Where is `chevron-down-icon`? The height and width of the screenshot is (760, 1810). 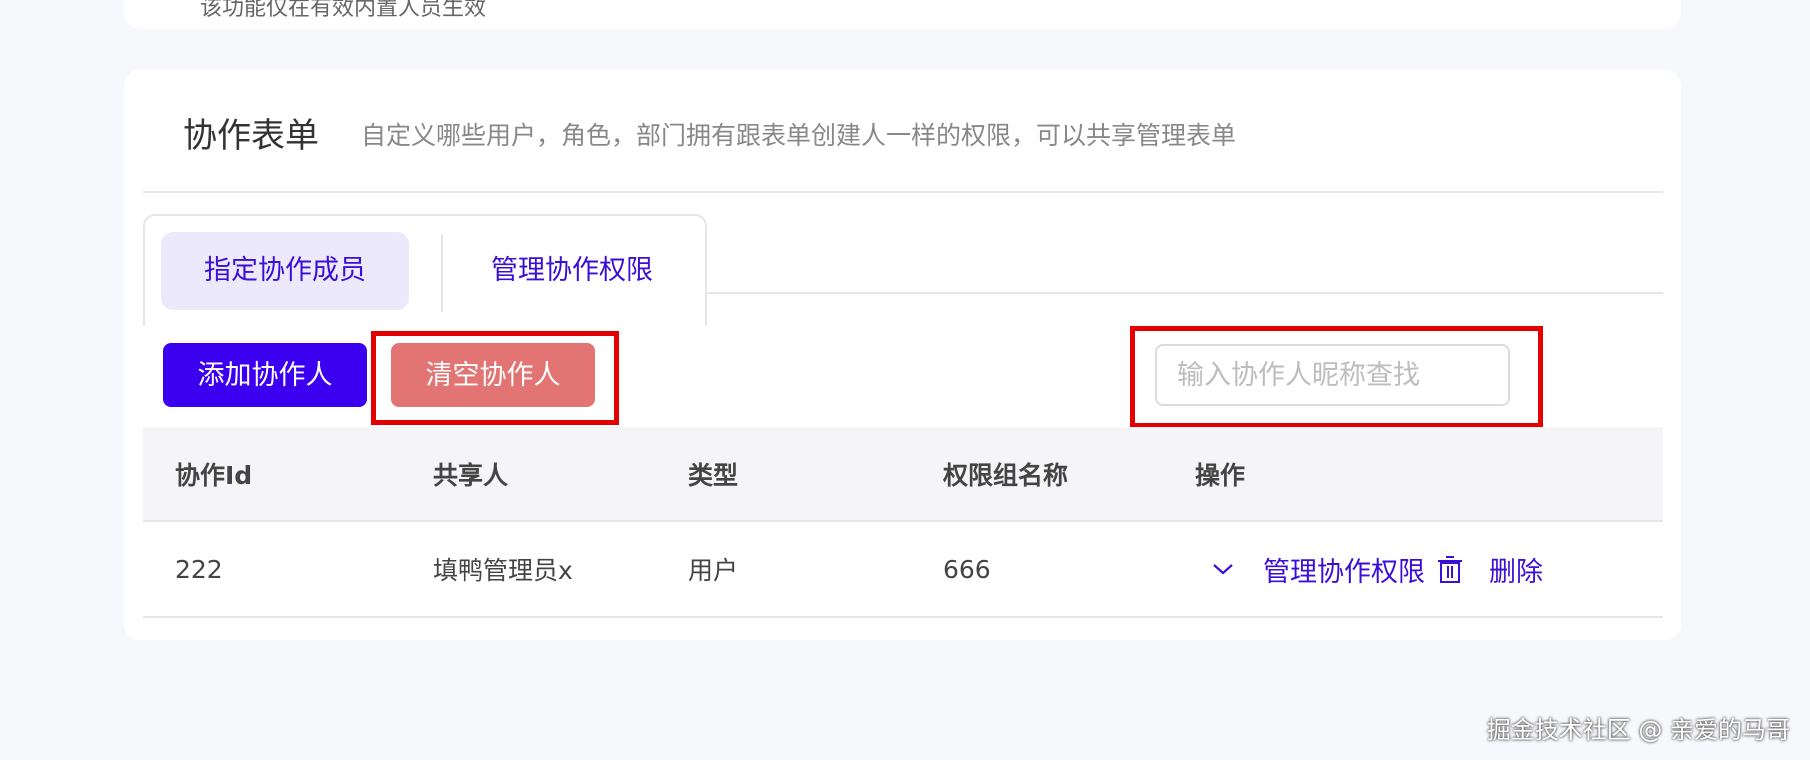 chevron-down-icon is located at coordinates (1223, 569).